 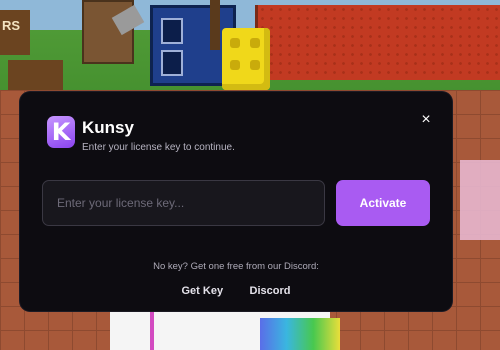 I want to click on kunsy-logo-icon: K, so click(x=61, y=132).